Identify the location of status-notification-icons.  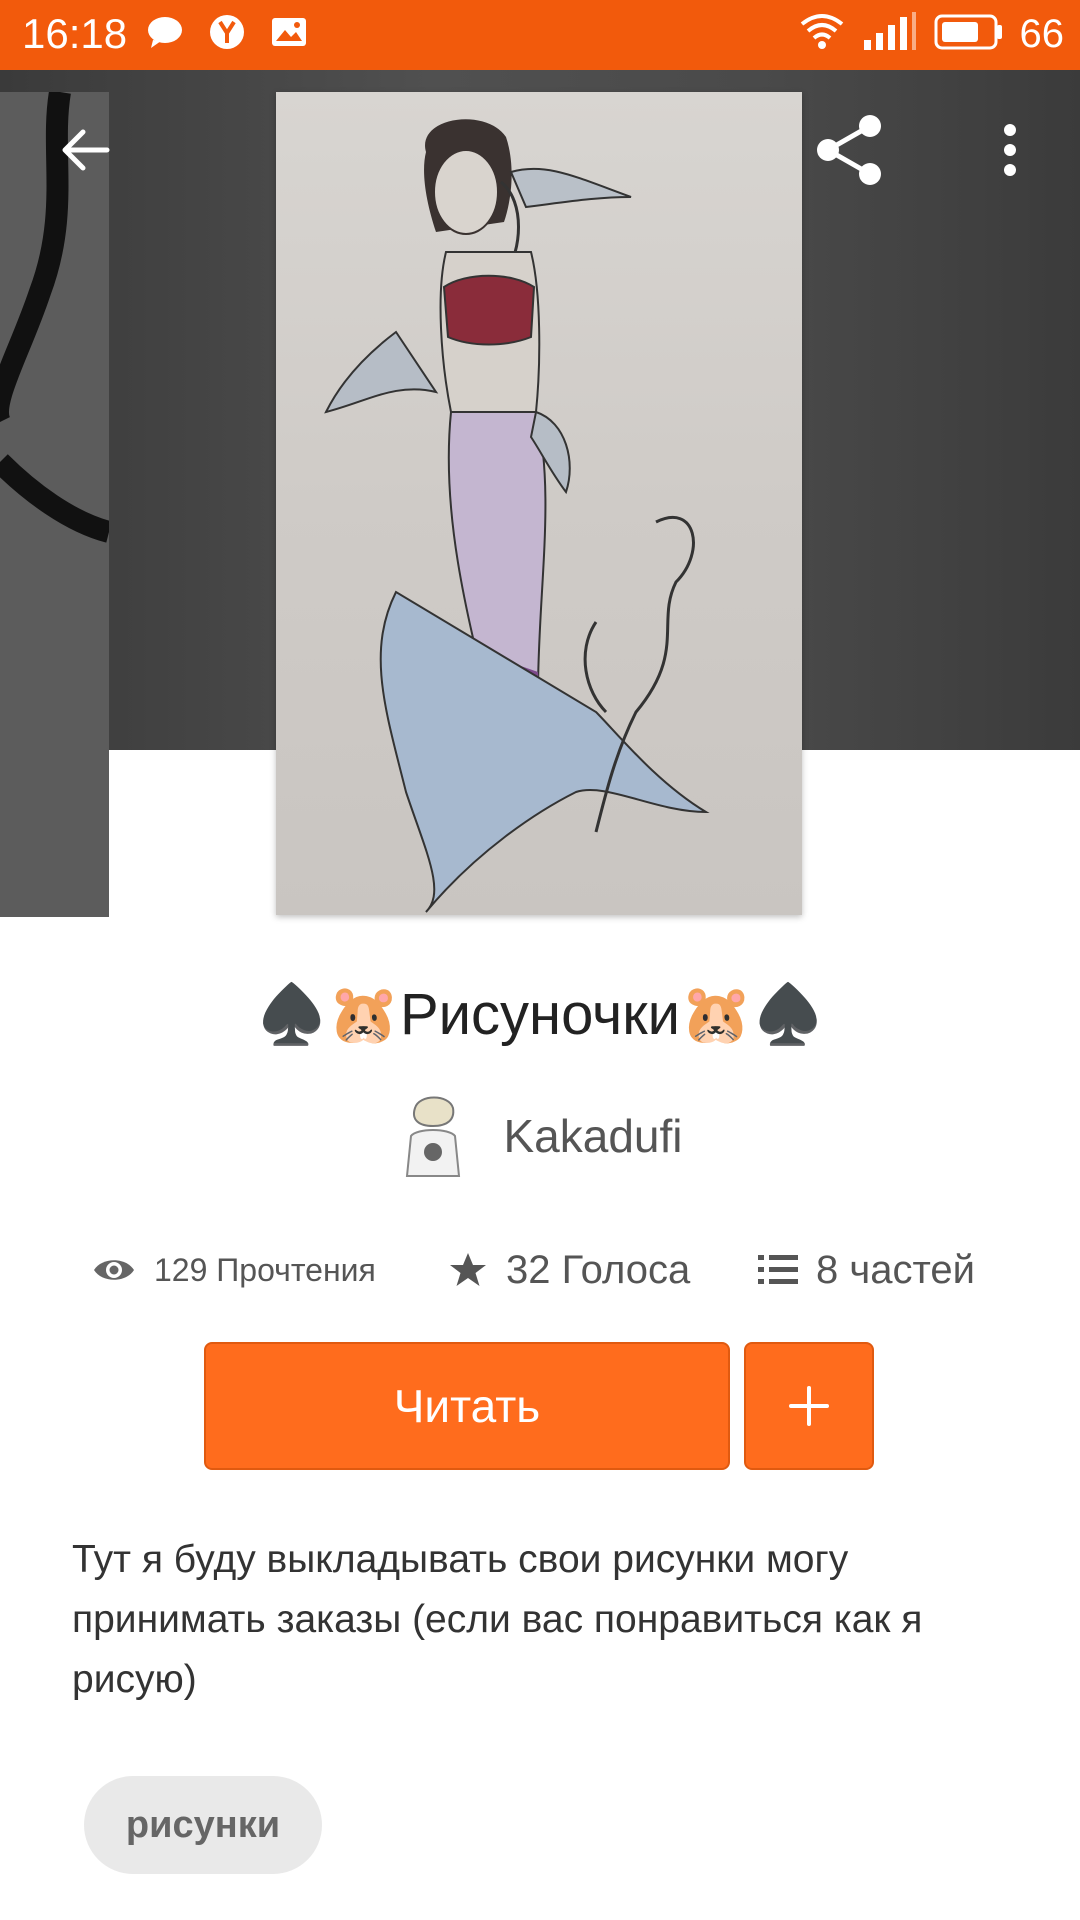
(227, 34).